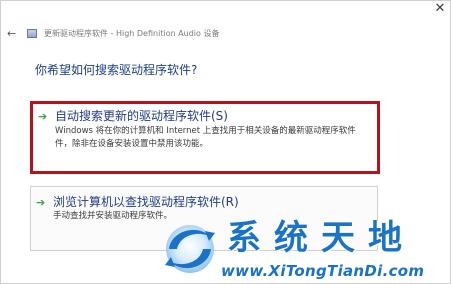 The image size is (451, 284). I want to click on browse-computer-description: 手动查找并安装驱动程序软件。, so click(112, 216).